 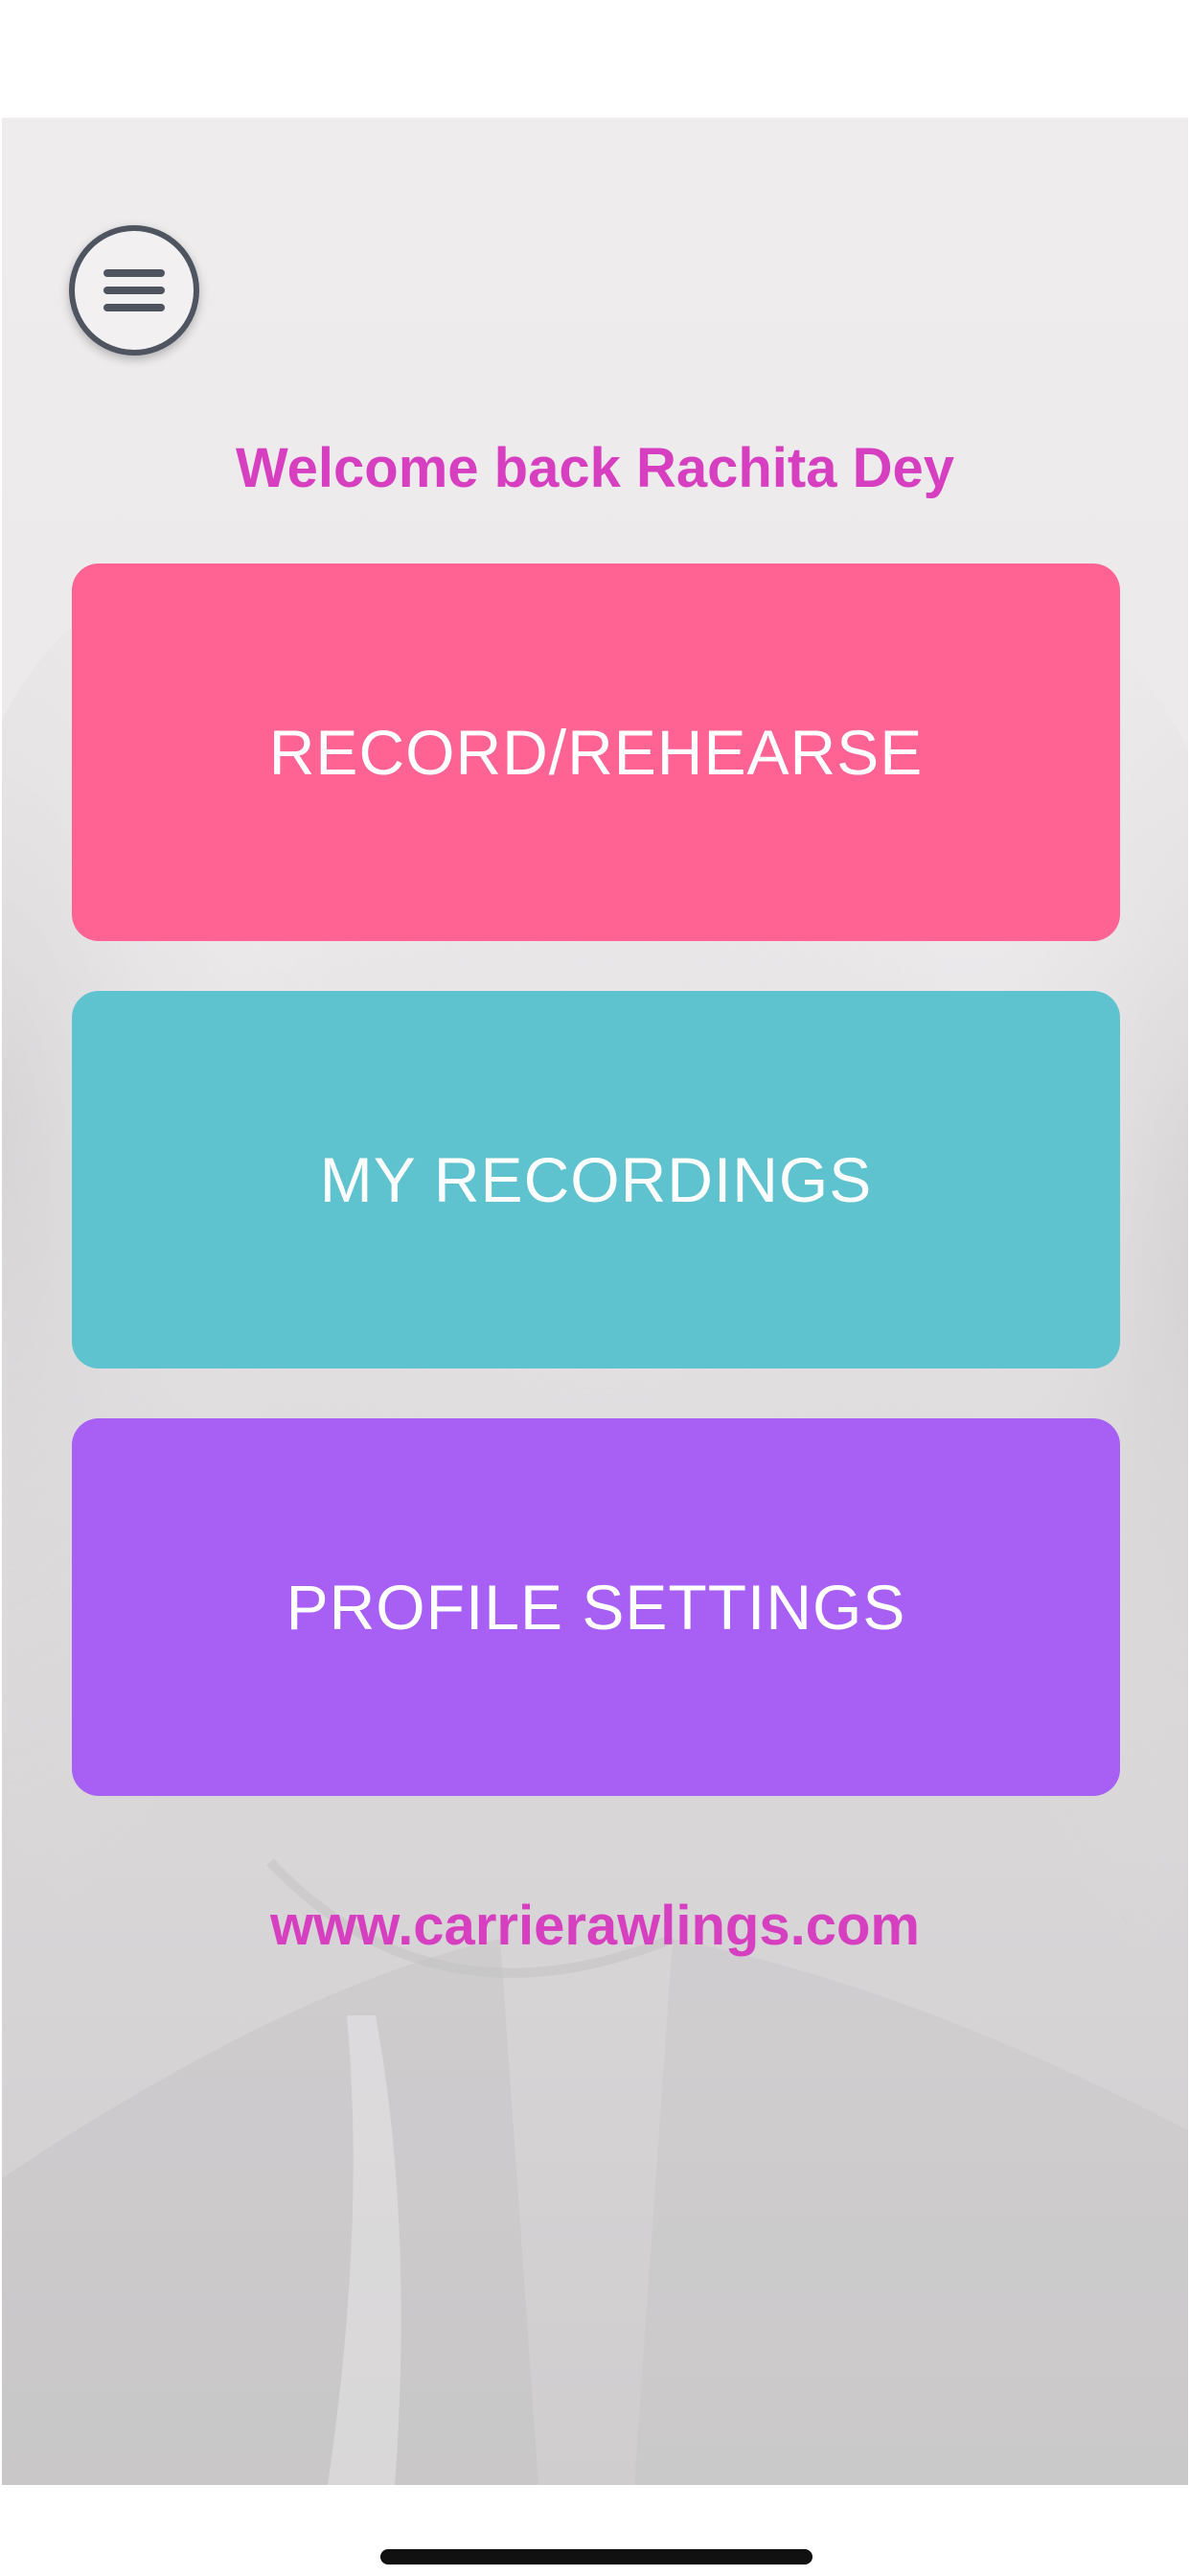 I want to click on my-recordings-label: MY RECORDINGS, so click(x=596, y=1179).